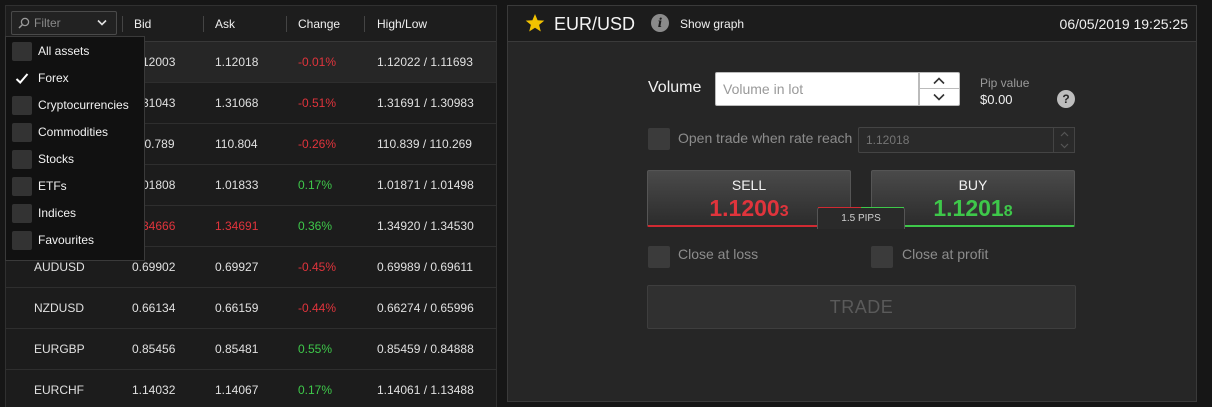 The image size is (1212, 407). I want to click on high-low-cell: 1.12022 / 1.11693, so click(425, 62).